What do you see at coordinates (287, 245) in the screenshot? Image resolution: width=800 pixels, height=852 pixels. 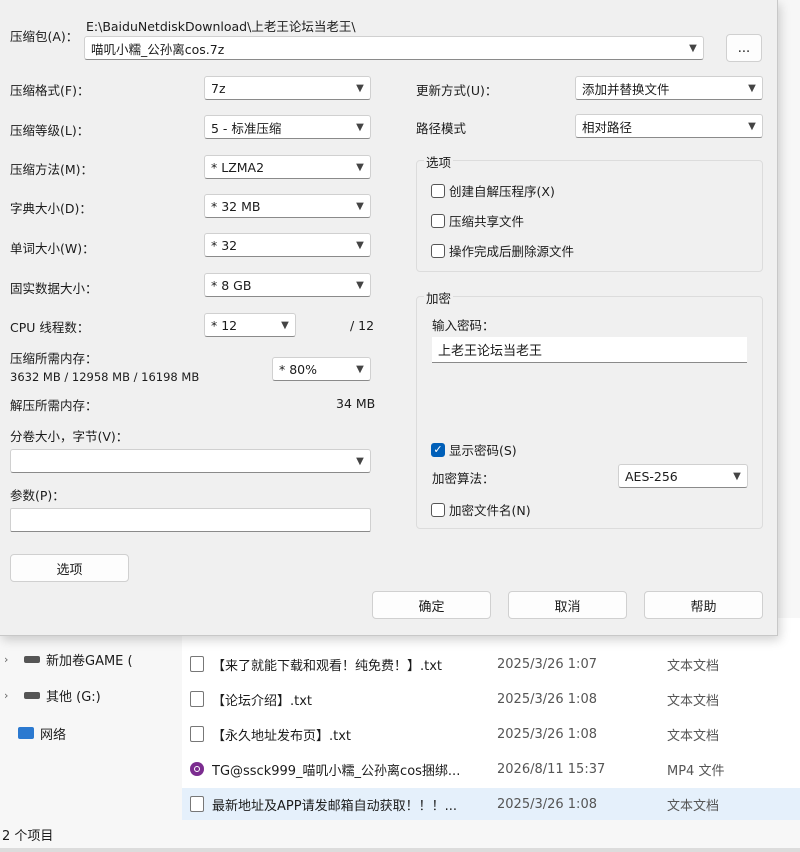 I see `word-select: * 32 ▼` at bounding box center [287, 245].